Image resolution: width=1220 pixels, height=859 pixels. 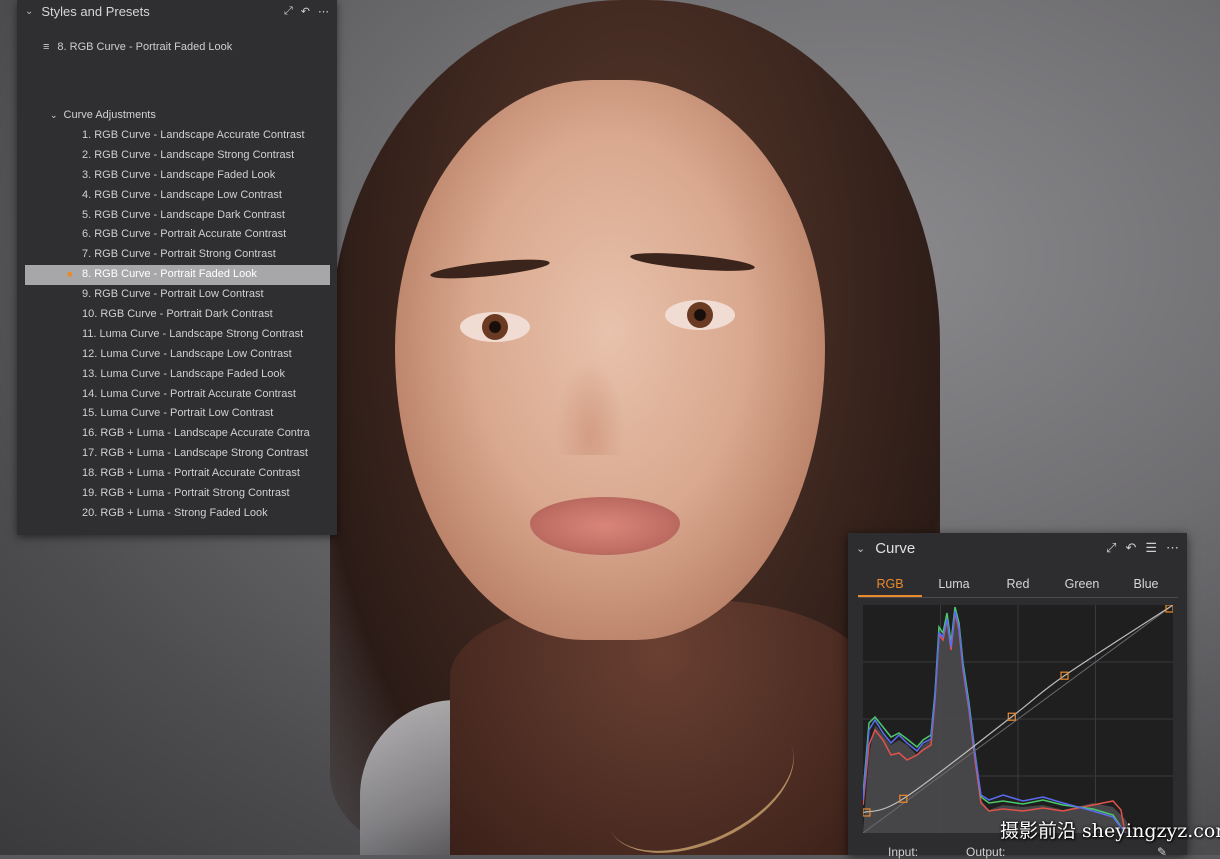 I want to click on preset-item: ■13. Luma Curve - Landscape Faded Look, so click(x=177, y=375).